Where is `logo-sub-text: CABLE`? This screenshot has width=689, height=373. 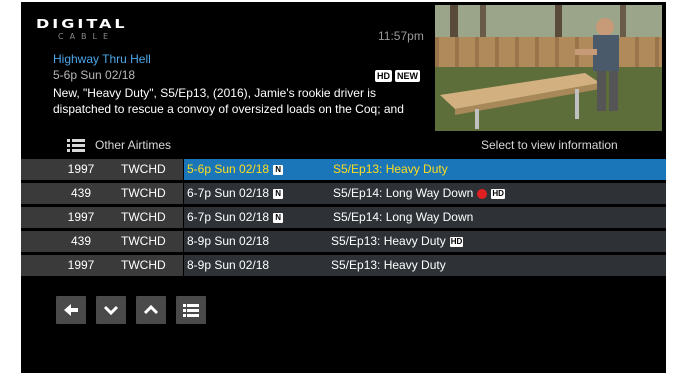 logo-sub-text: CABLE is located at coordinates (86, 36).